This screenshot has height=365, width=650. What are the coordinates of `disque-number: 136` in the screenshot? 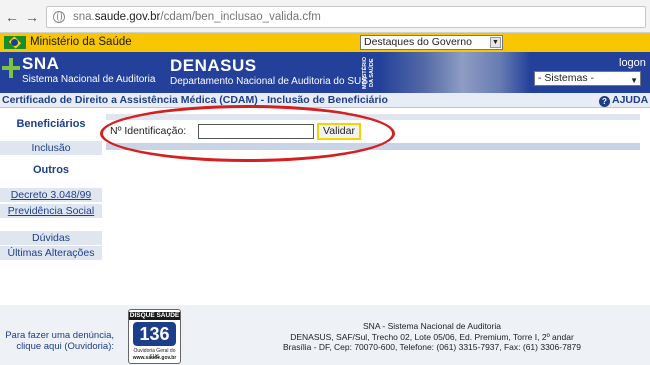 It's located at (154, 334).